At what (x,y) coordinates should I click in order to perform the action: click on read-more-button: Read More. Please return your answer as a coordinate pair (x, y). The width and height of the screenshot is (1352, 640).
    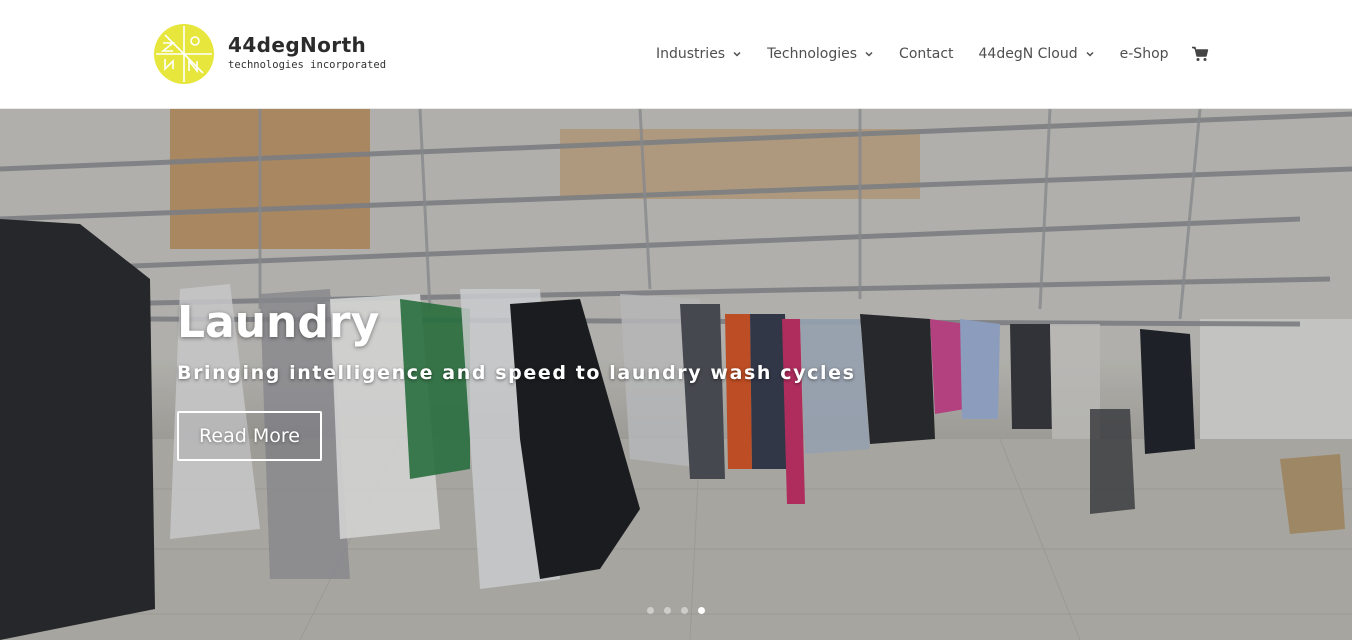
    Looking at the image, I should click on (249, 436).